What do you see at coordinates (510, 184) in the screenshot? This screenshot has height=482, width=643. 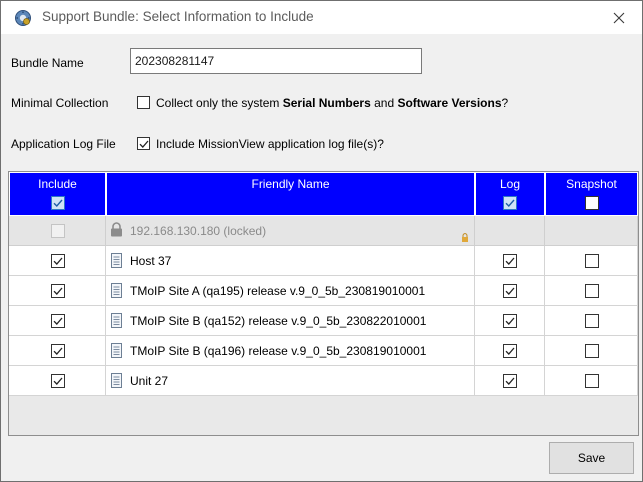 I see `log-header-label: Log` at bounding box center [510, 184].